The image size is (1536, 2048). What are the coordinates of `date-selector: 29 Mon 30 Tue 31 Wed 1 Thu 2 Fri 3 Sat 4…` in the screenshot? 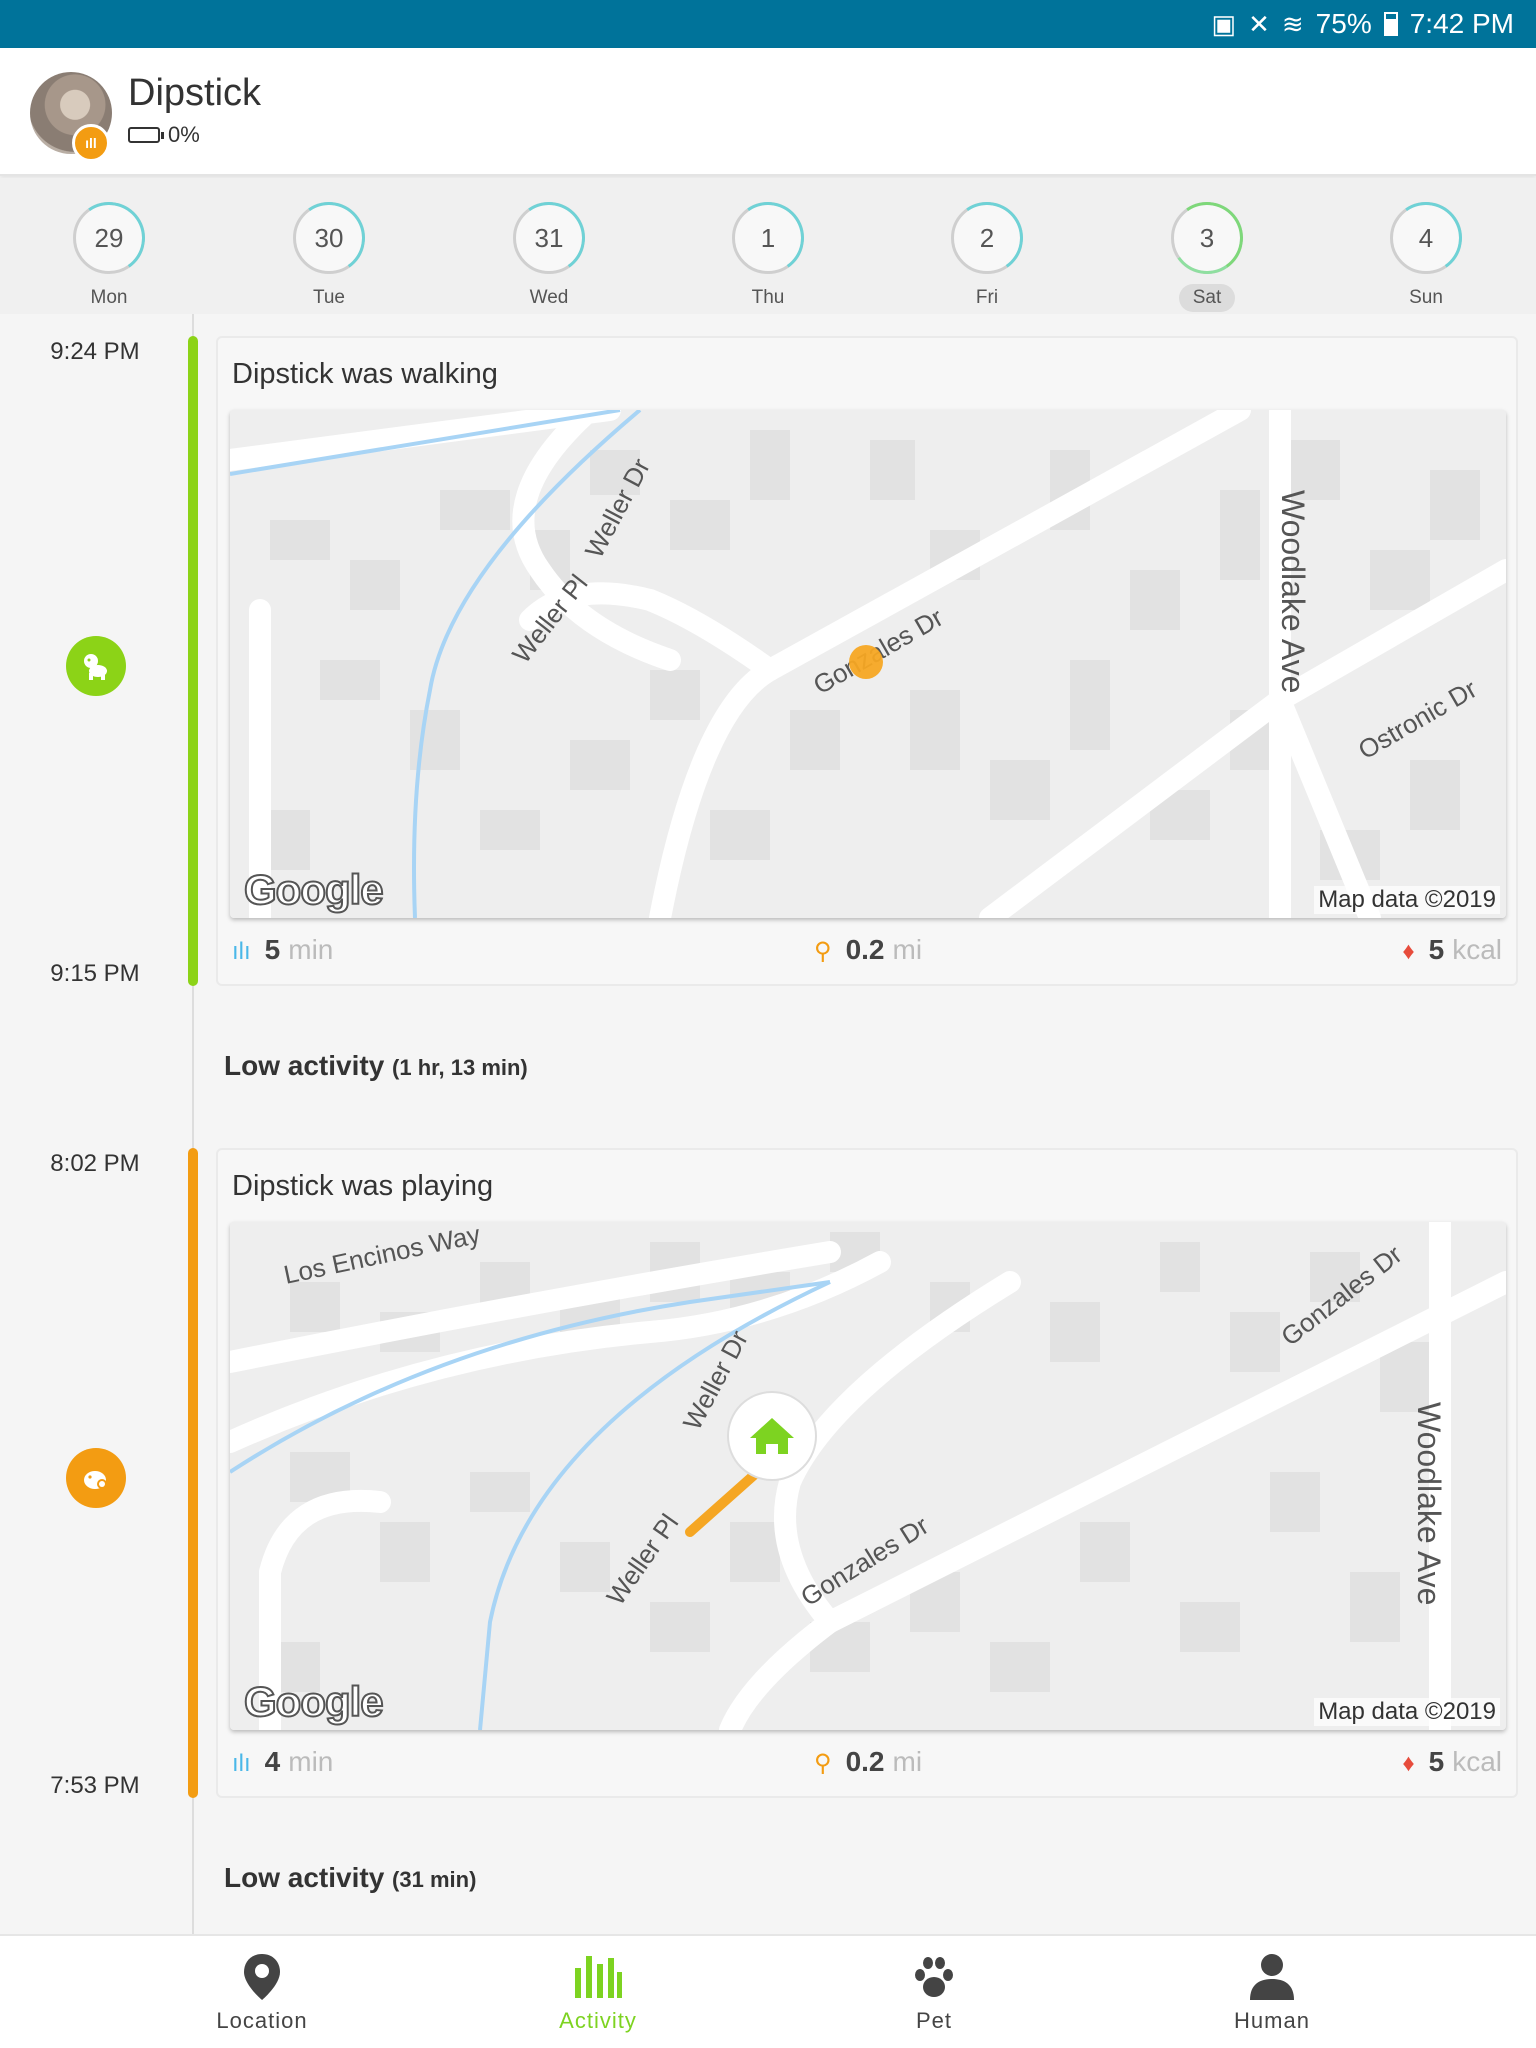 It's located at (768, 246).